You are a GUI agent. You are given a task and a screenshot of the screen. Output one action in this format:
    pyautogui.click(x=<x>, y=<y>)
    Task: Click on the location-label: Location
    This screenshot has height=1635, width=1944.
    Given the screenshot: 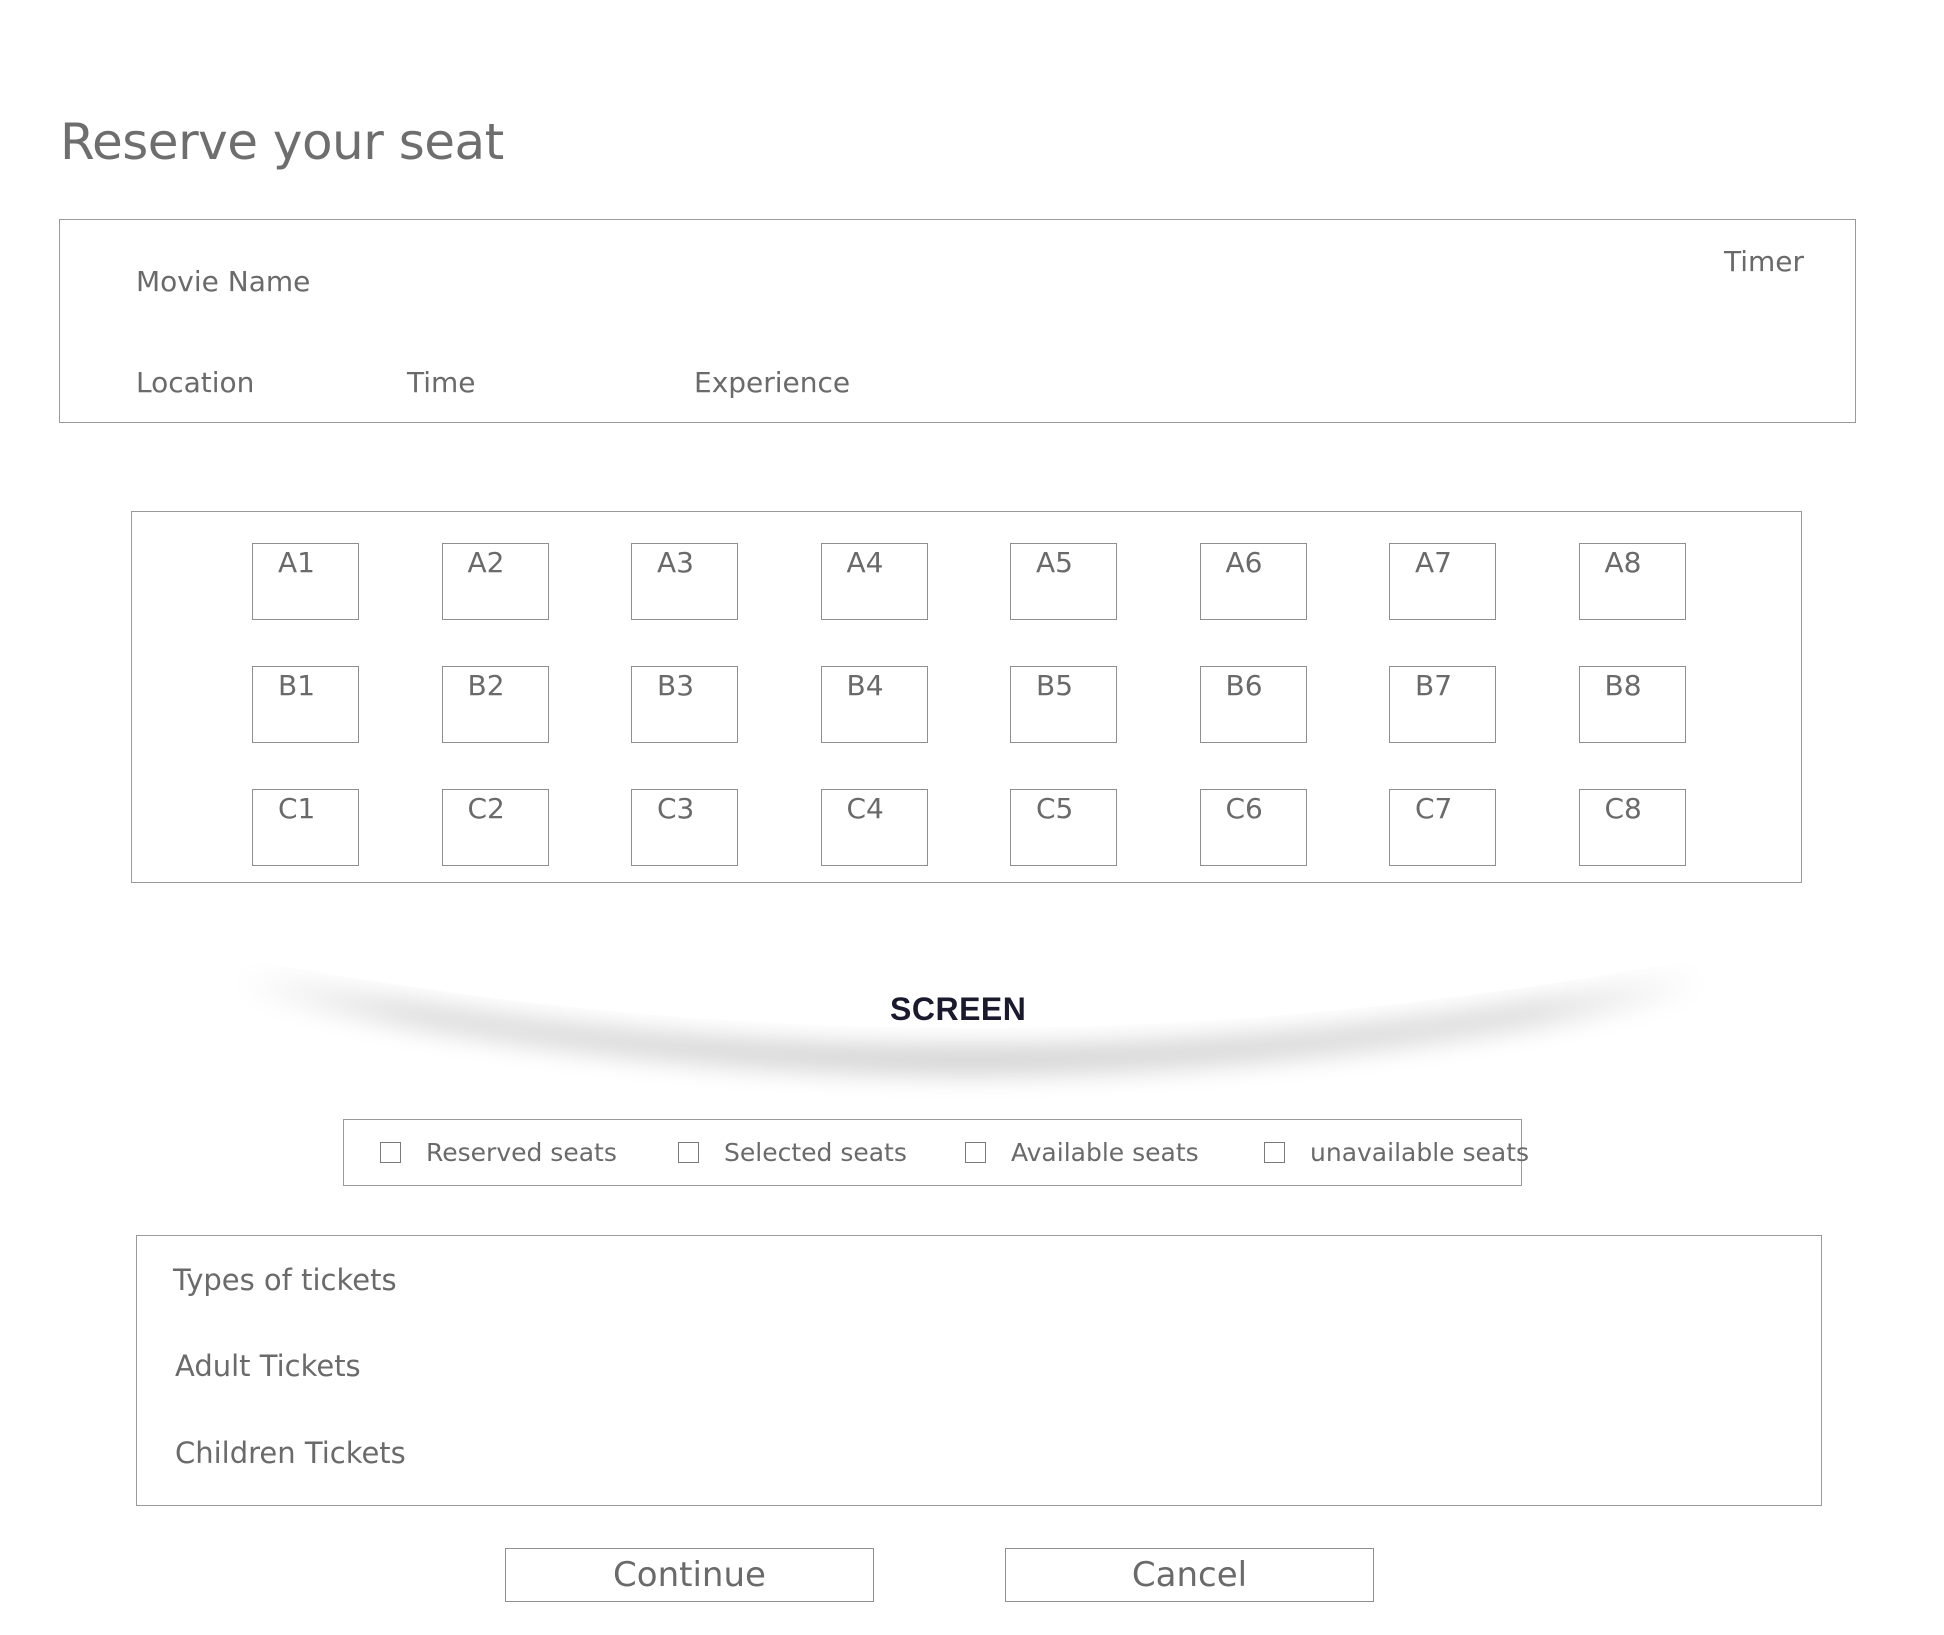 What is the action you would take?
    pyautogui.click(x=195, y=382)
    